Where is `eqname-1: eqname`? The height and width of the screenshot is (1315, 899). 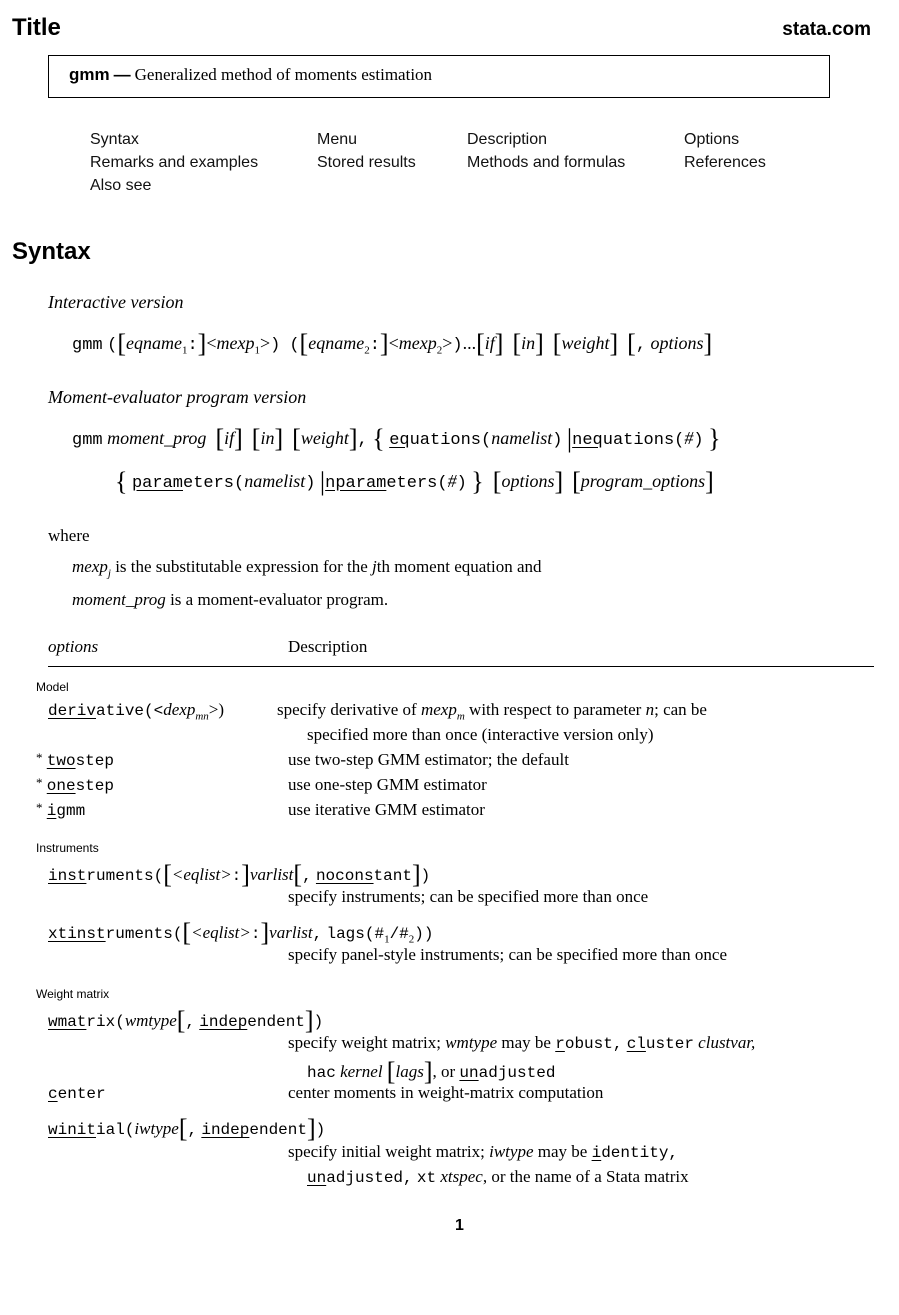 eqname-1: eqname is located at coordinates (153, 343).